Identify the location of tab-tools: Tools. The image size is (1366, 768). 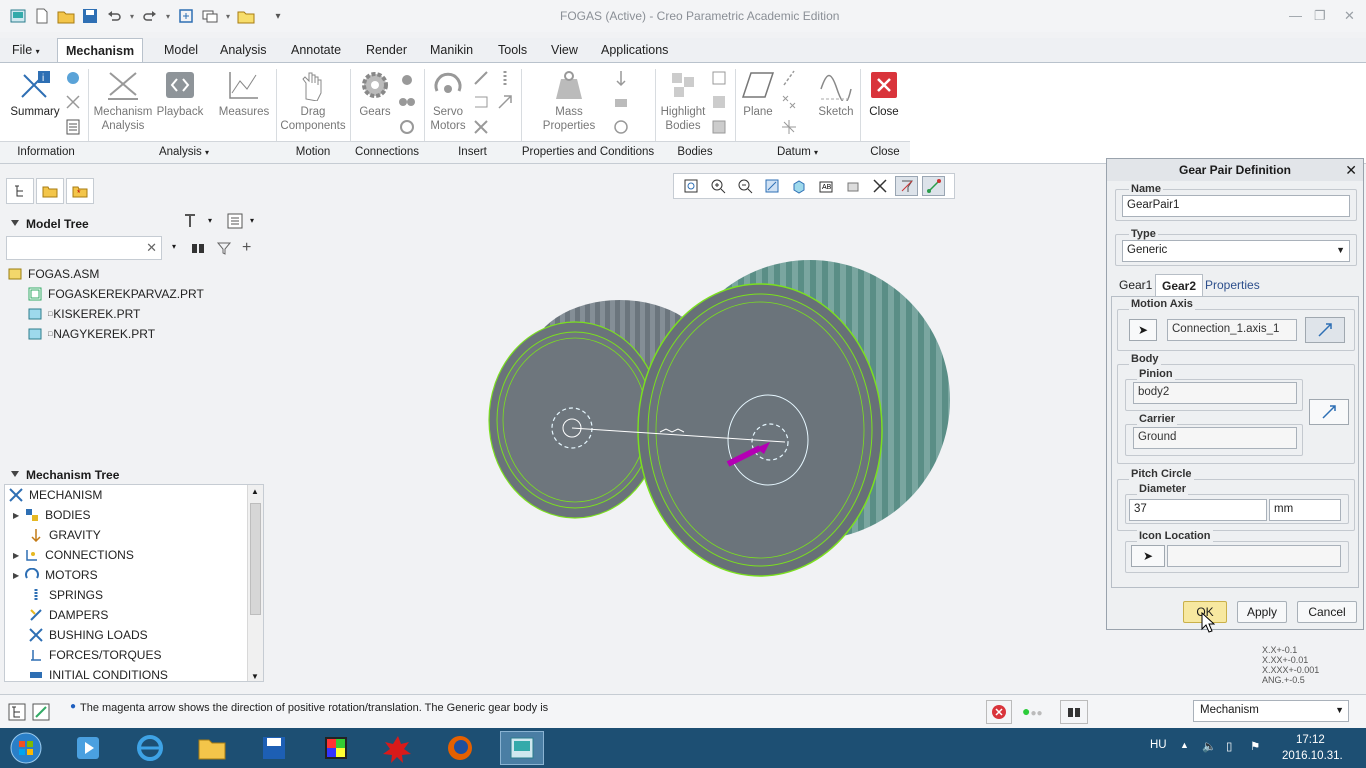
(512, 50).